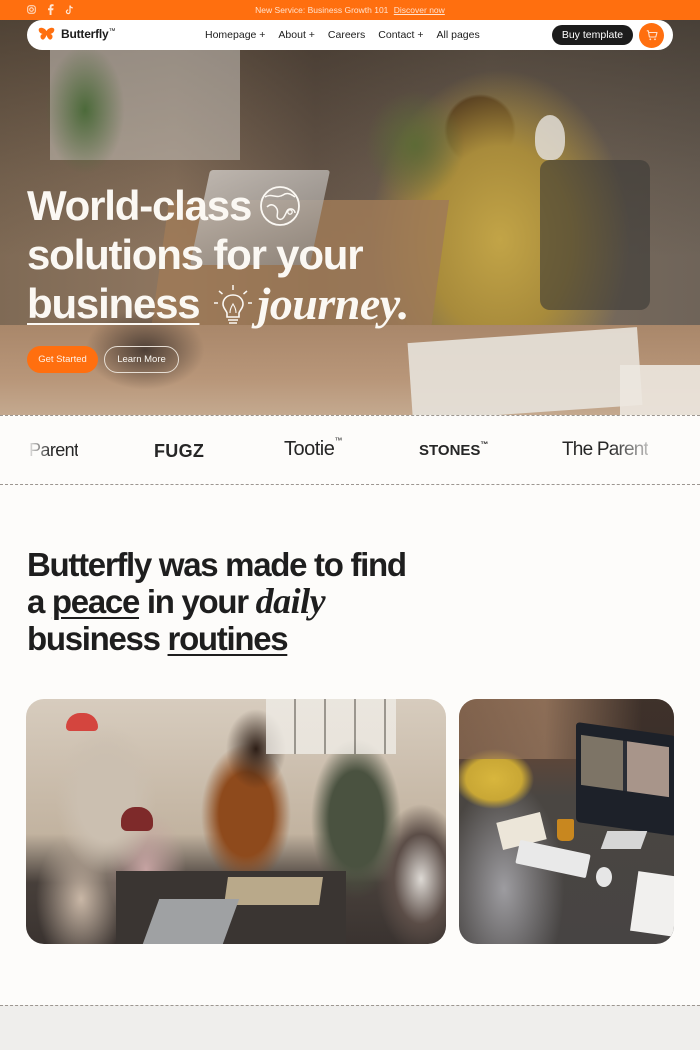 Image resolution: width=700 pixels, height=1050 pixels. What do you see at coordinates (39, 601) in the screenshot?
I see `about-line-text: a` at bounding box center [39, 601].